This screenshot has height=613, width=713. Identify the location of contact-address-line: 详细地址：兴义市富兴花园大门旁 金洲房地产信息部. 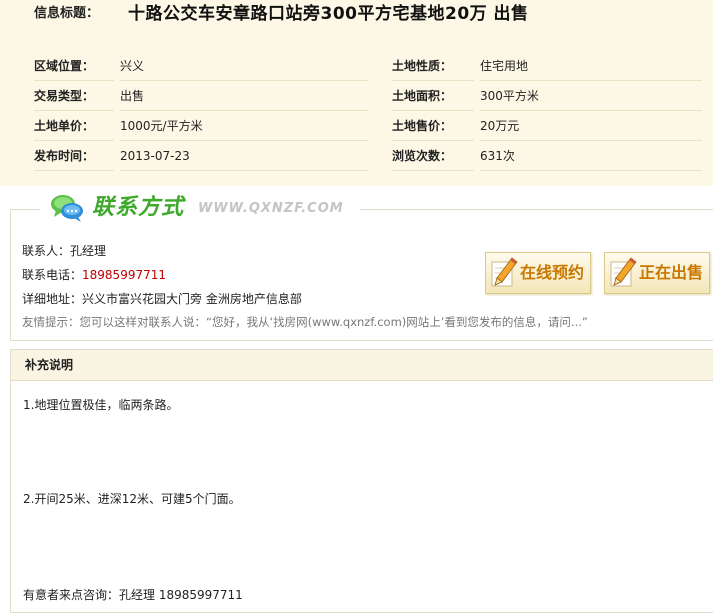
(162, 298).